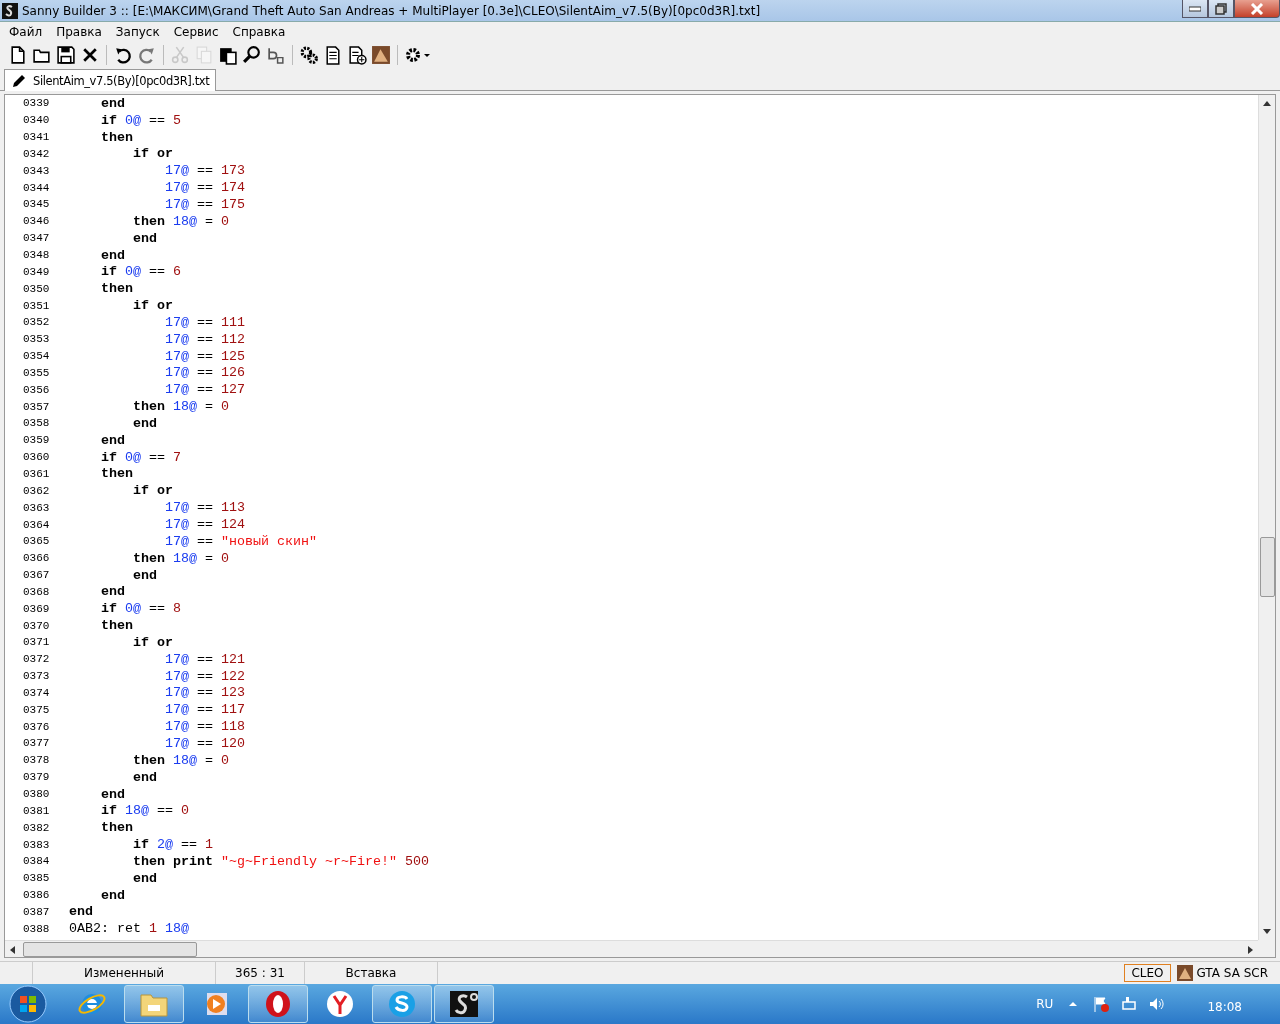  I want to click on line-number: 0360, so click(36, 457).